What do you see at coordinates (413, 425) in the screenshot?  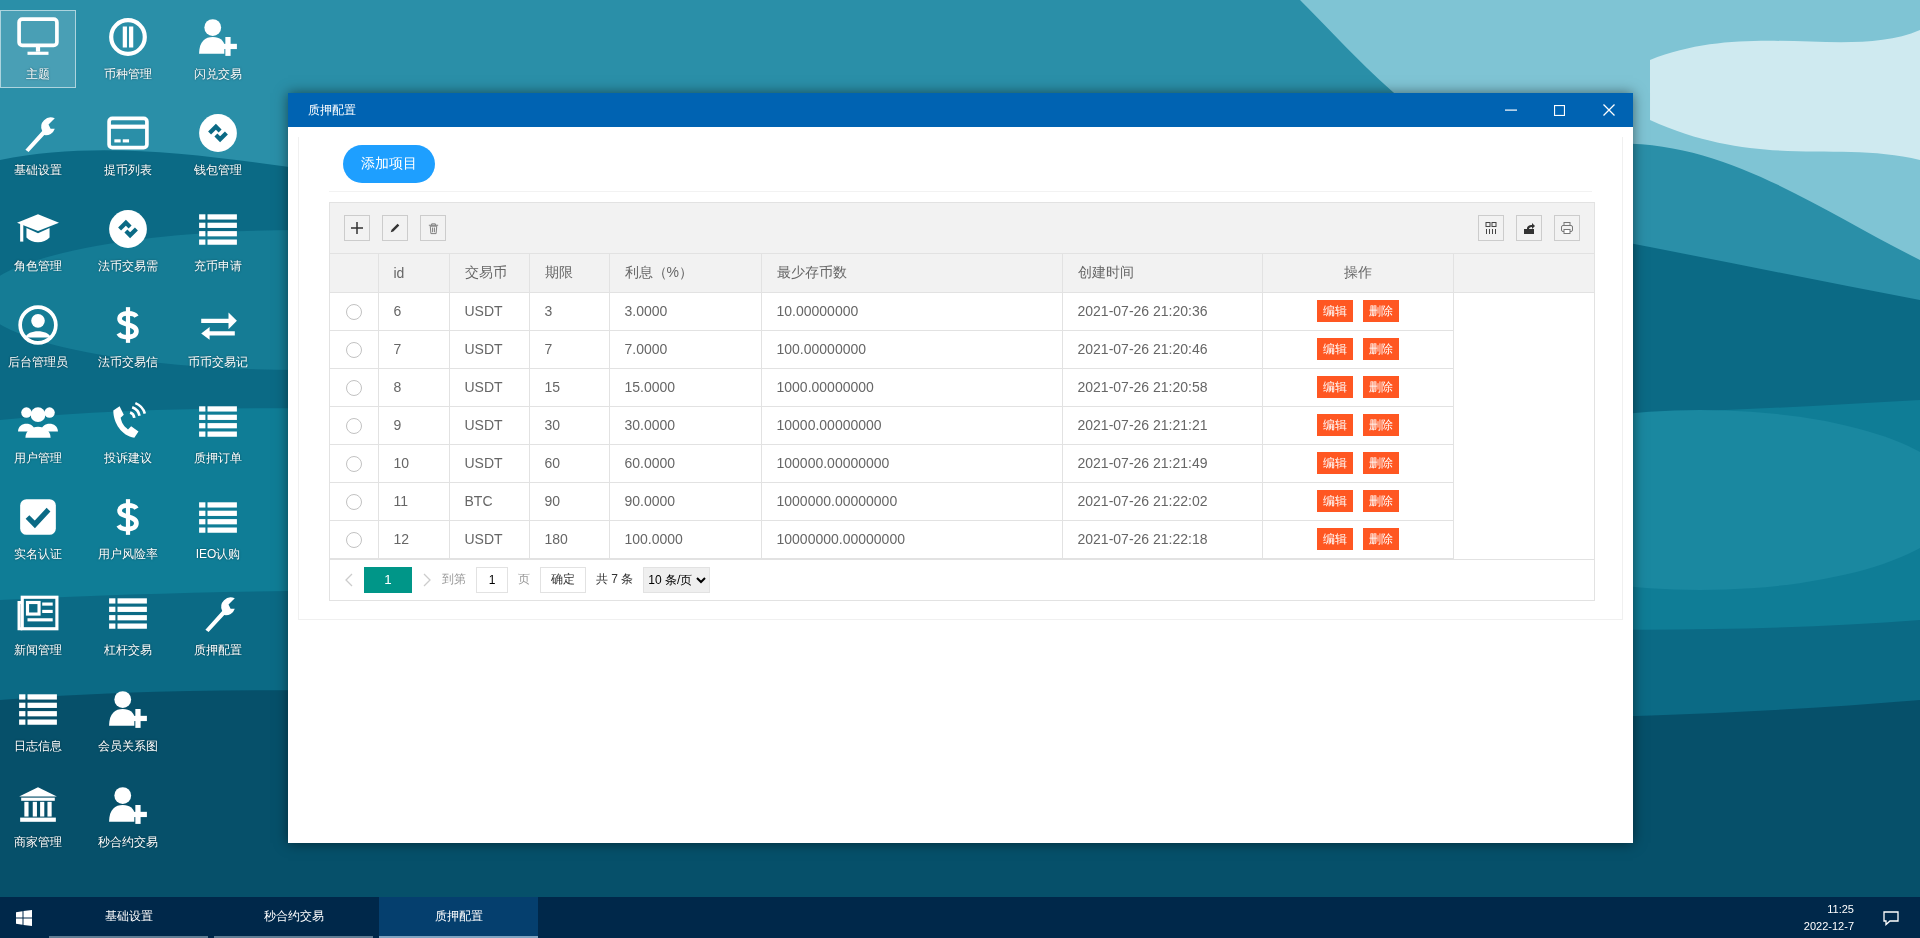 I see `table-cell: 9` at bounding box center [413, 425].